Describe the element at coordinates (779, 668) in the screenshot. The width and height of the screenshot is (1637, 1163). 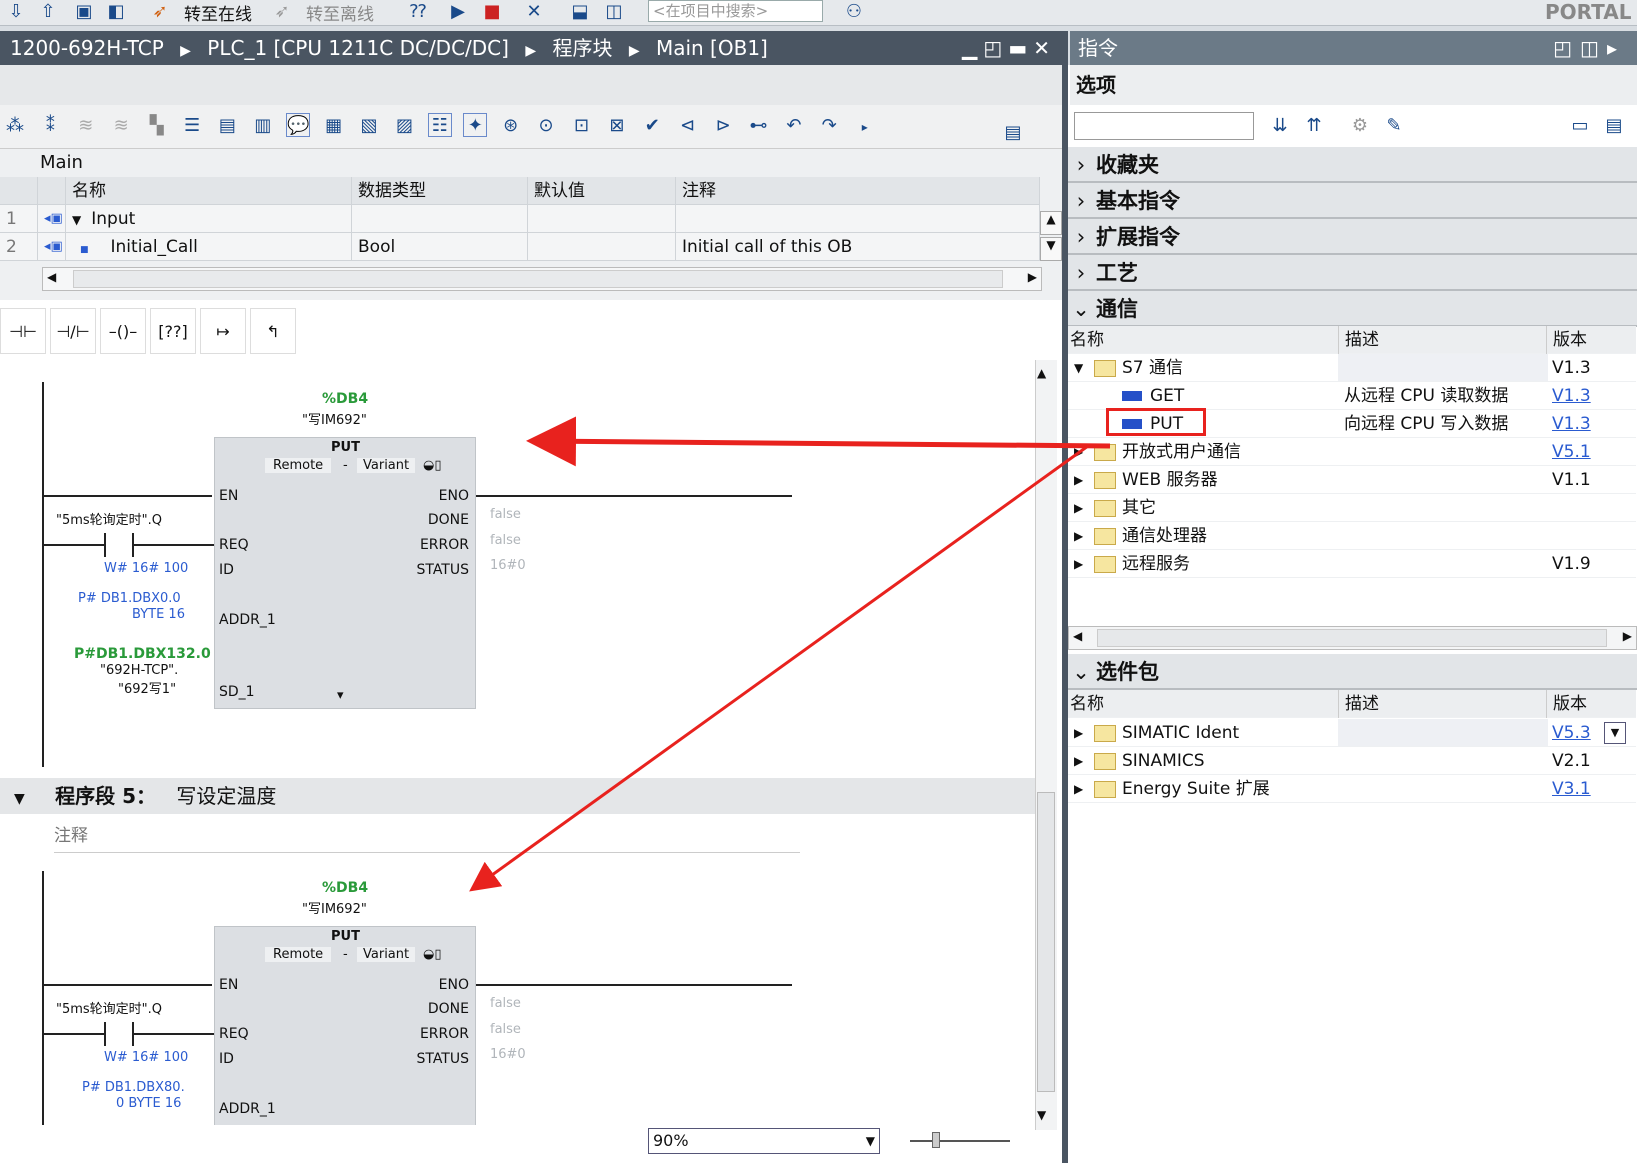
I see `arrow-to-network5` at that location.